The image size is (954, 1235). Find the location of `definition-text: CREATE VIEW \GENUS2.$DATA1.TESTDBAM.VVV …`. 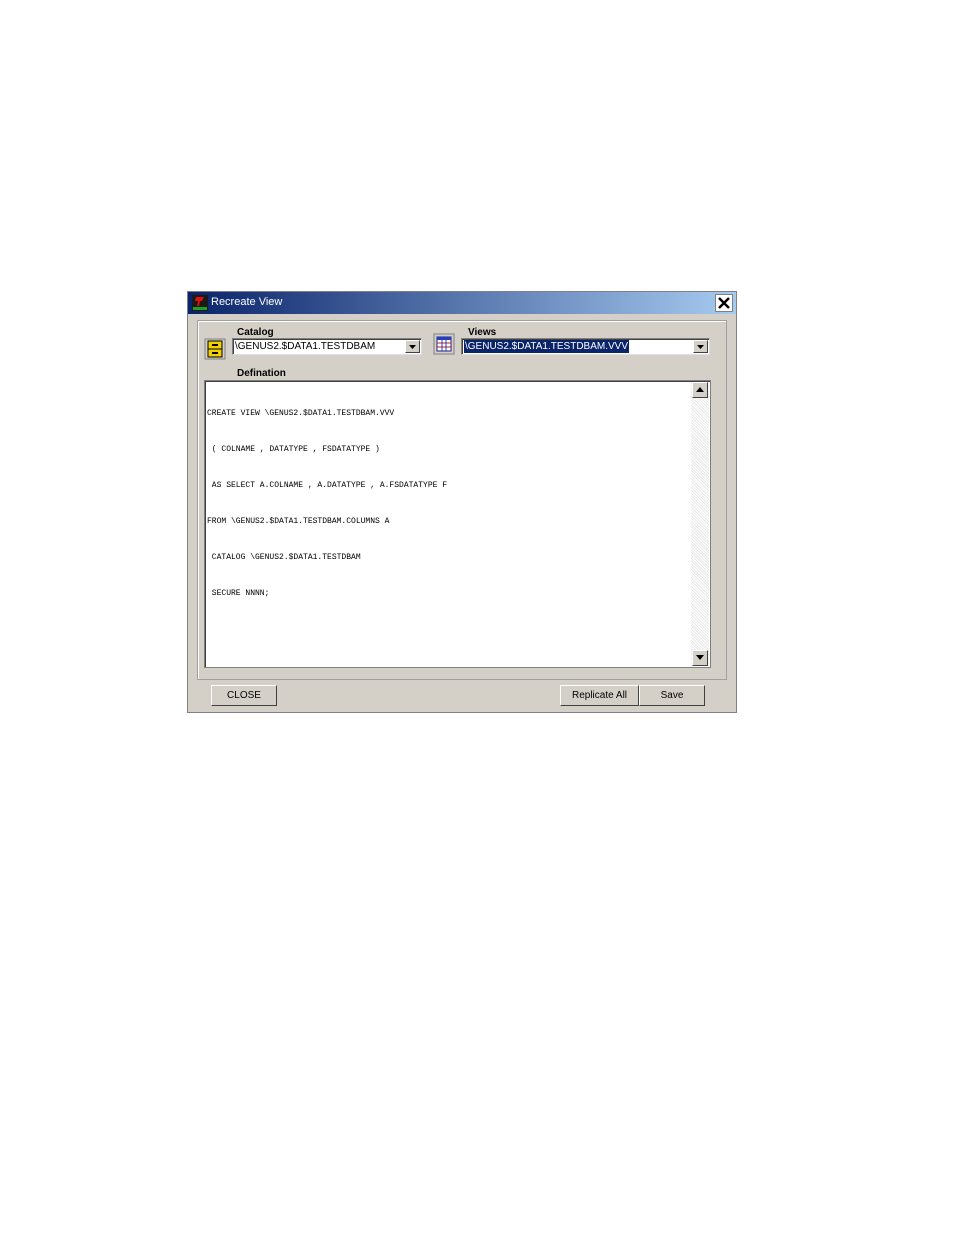

definition-text: CREATE VIEW \GENUS2.$DATA1.TESTDBAM.VVV … is located at coordinates (327, 504).